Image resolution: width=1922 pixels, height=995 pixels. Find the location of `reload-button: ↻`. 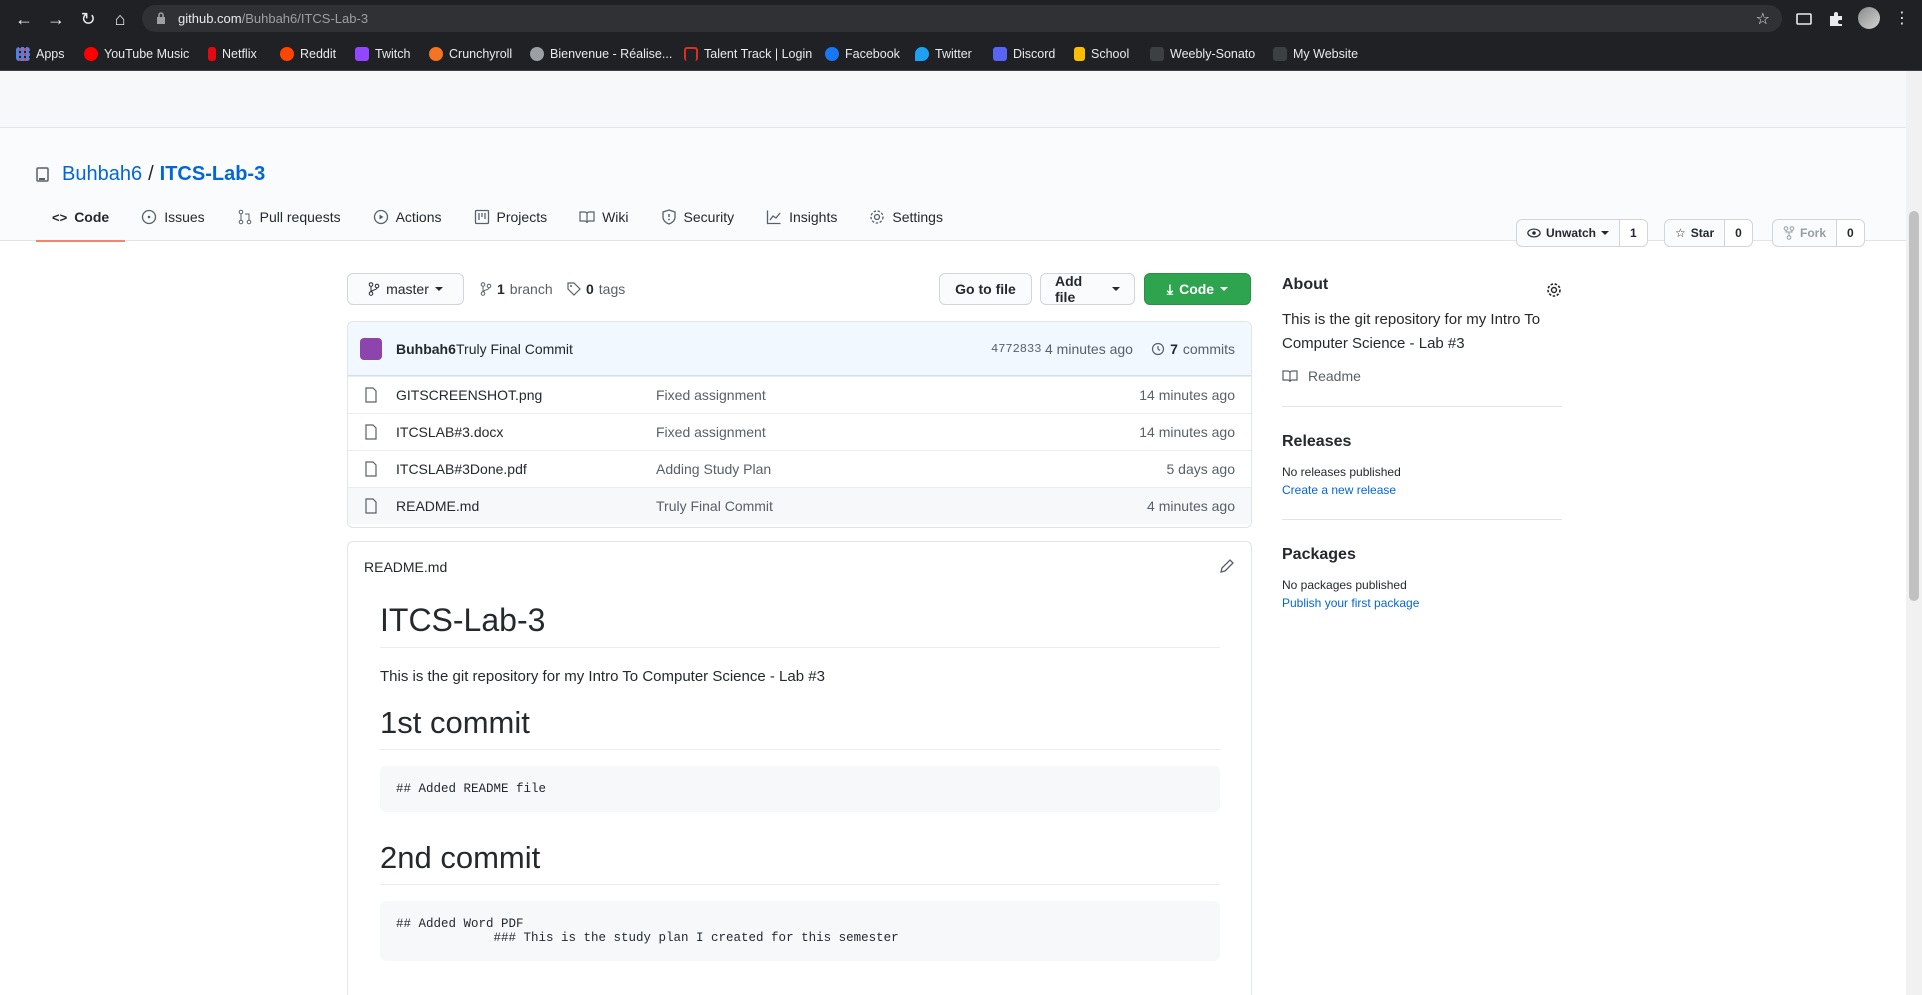

reload-button: ↻ is located at coordinates (88, 19).